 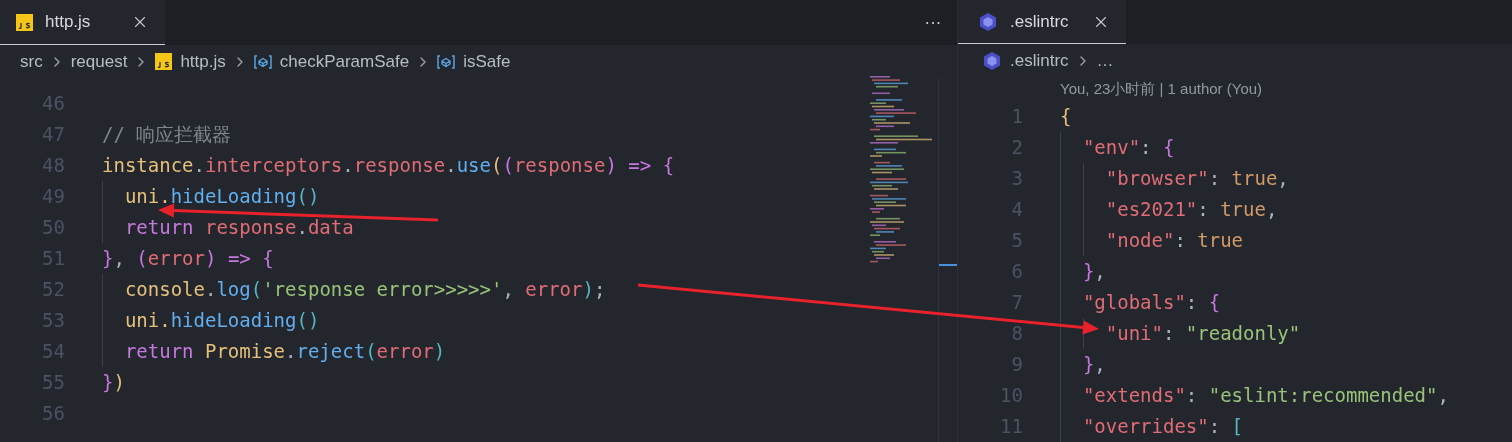 What do you see at coordinates (188, 259) in the screenshot?
I see `code-line: }, (error) => {` at bounding box center [188, 259].